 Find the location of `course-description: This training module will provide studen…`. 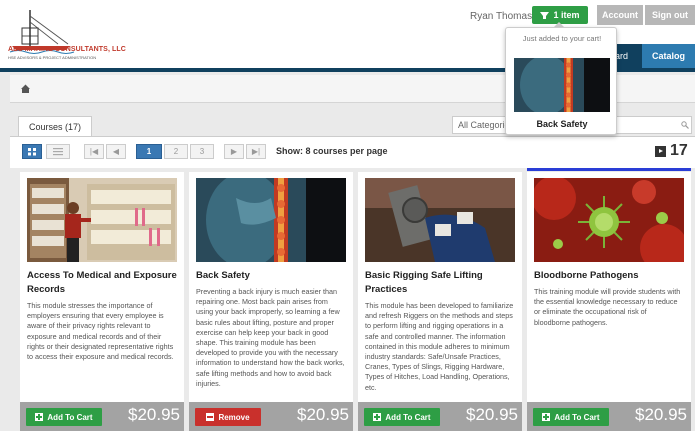

course-description: This training module will provide studen… is located at coordinates (607, 307).